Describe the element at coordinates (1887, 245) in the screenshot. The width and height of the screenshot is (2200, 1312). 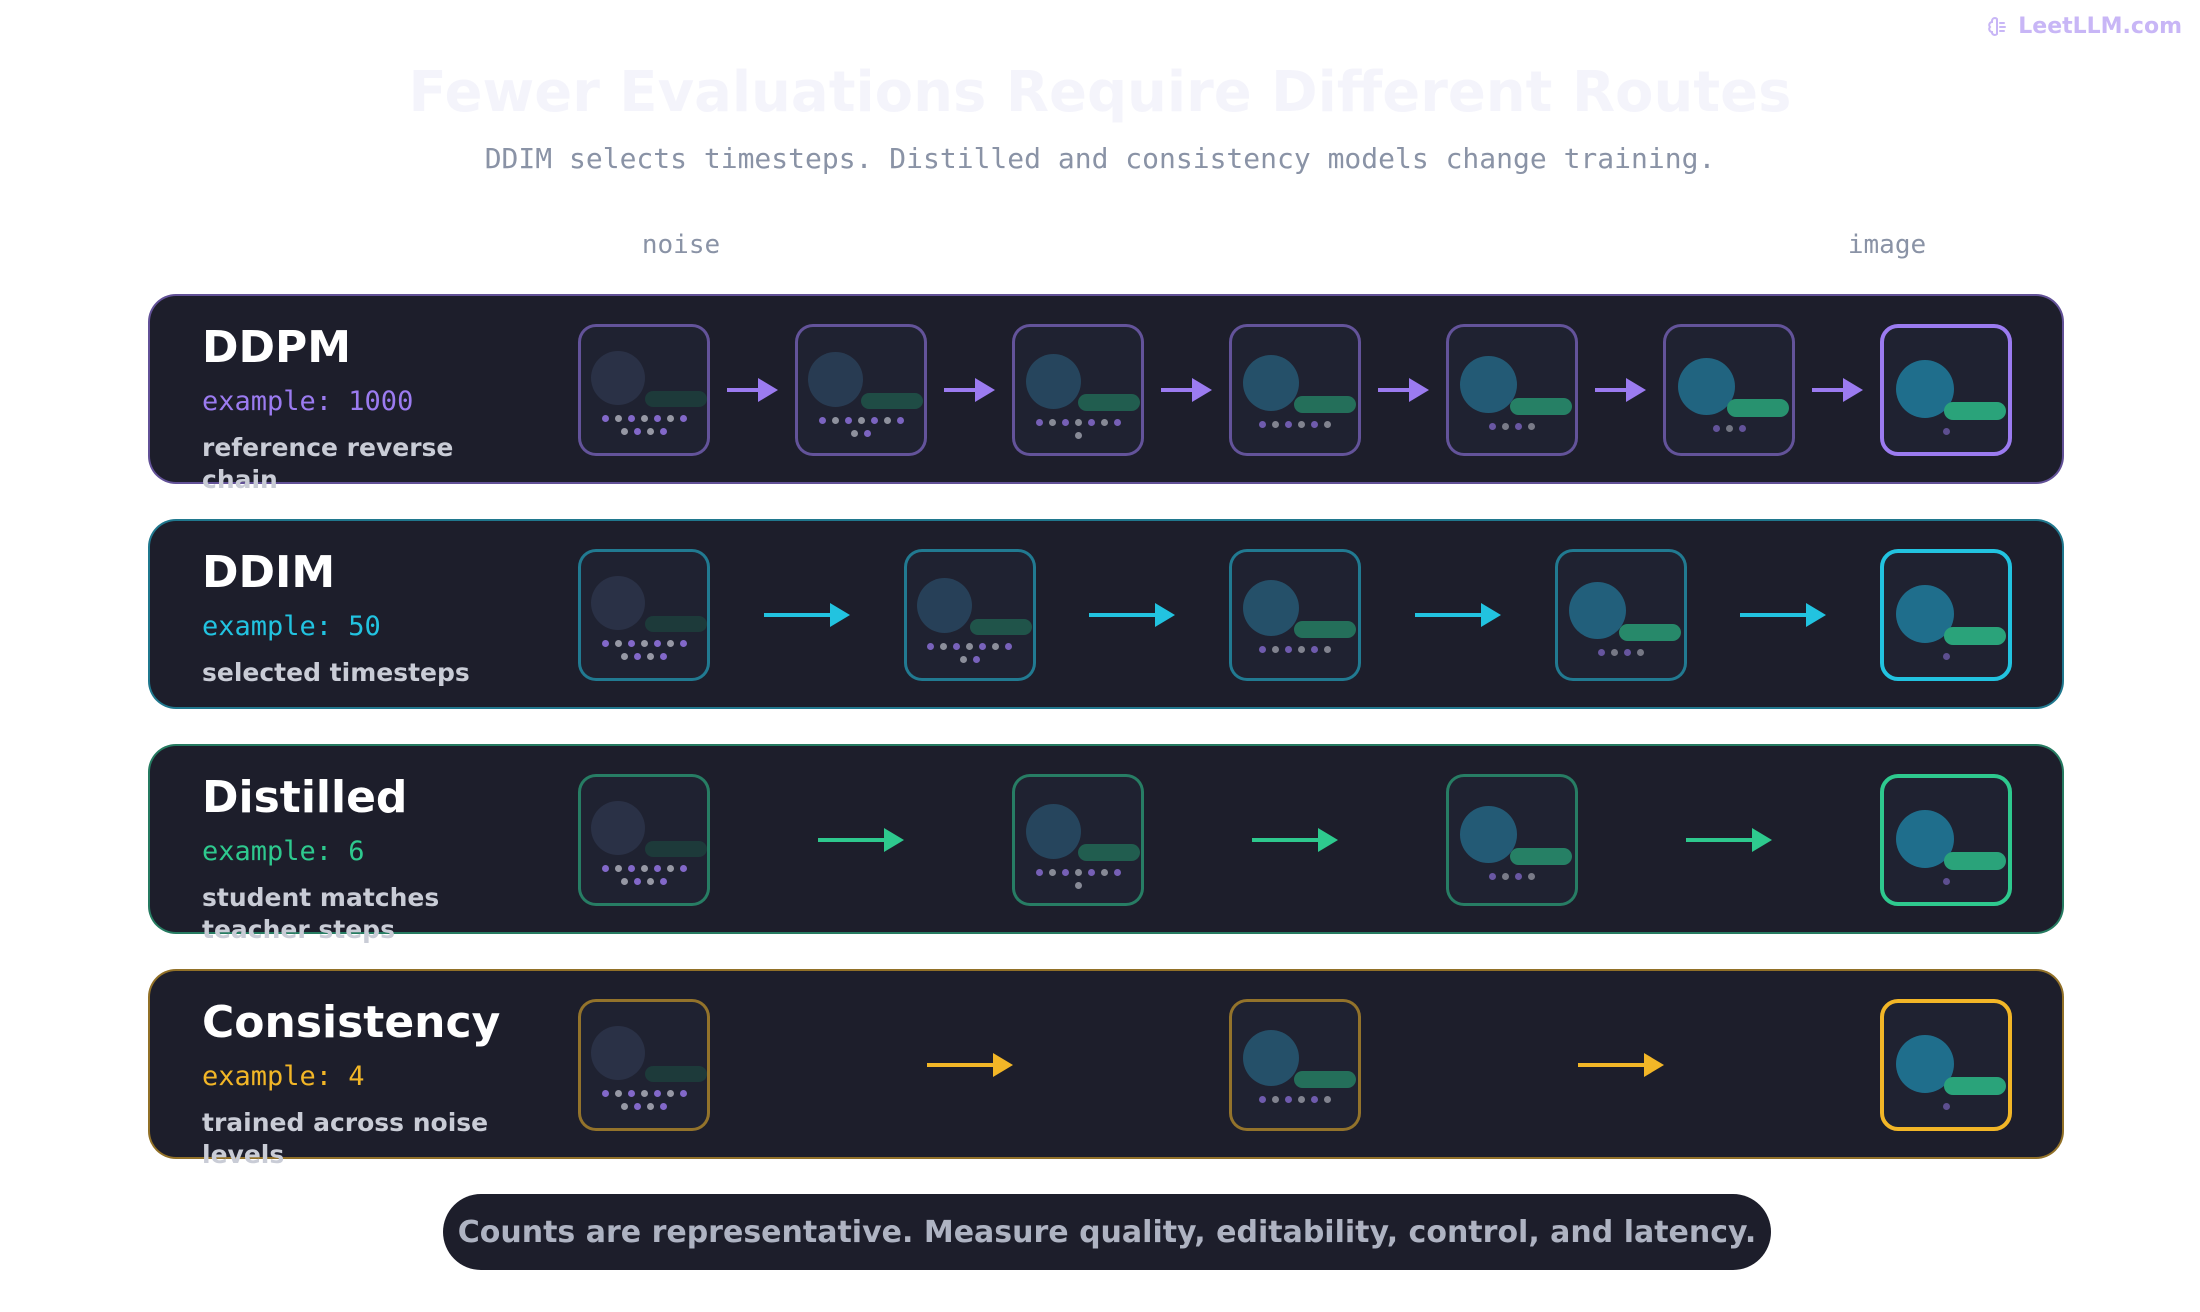
I see `axis-end-label: image` at that location.